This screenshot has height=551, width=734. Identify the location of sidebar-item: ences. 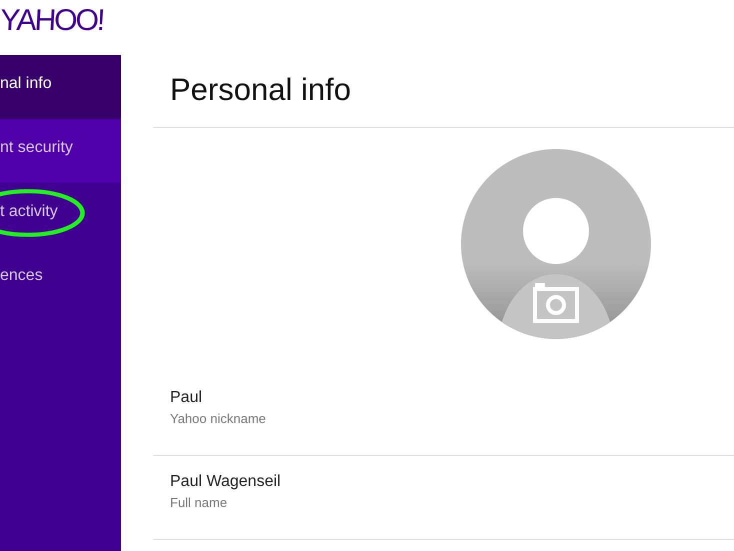
(60, 279).